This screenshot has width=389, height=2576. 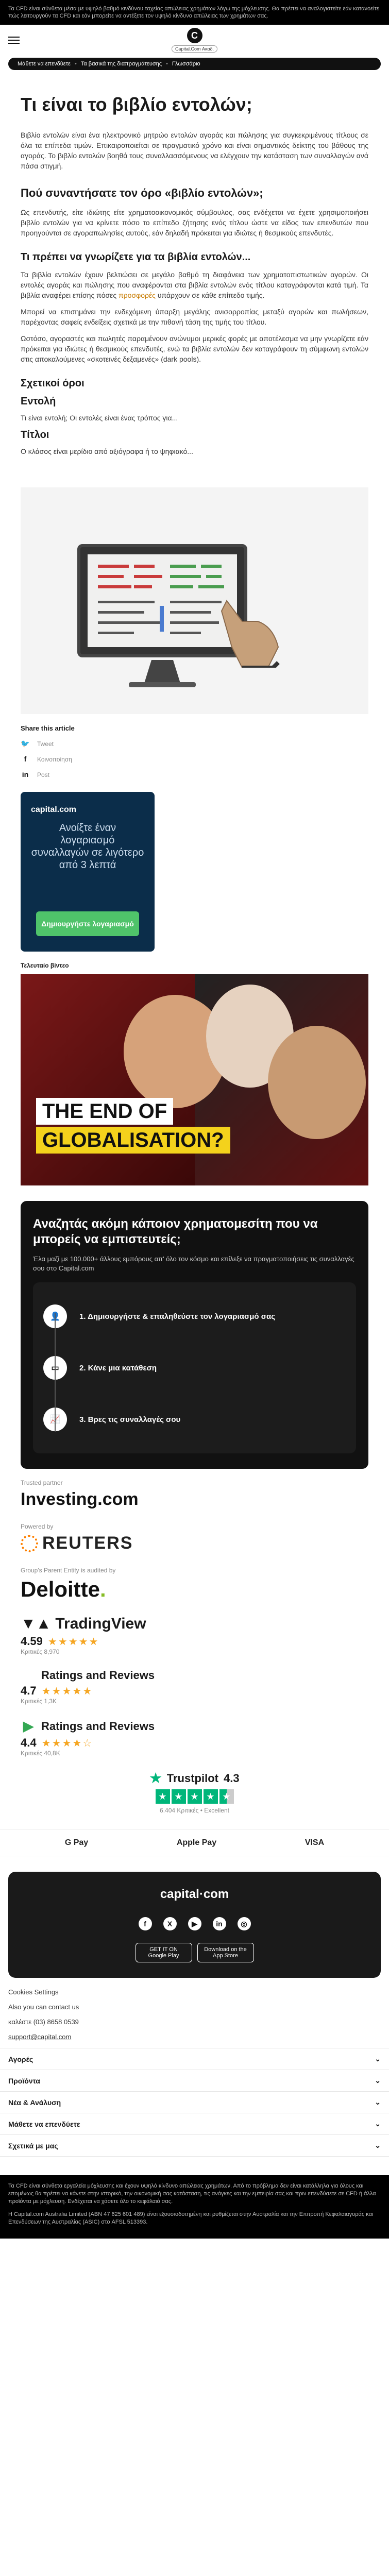 I want to click on investing-logo: Investing.com, so click(x=80, y=1499).